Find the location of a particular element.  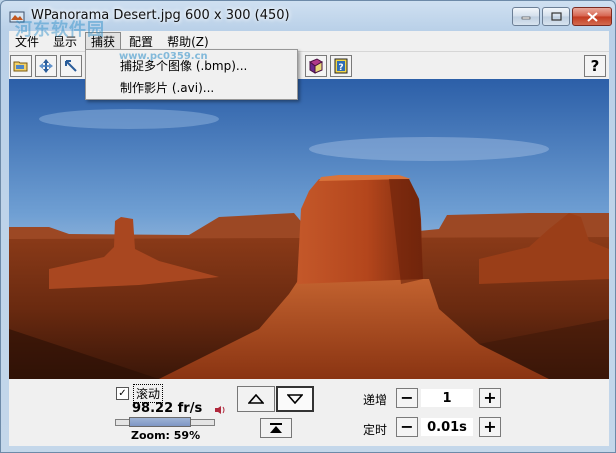

book-button is located at coordinates (316, 66).